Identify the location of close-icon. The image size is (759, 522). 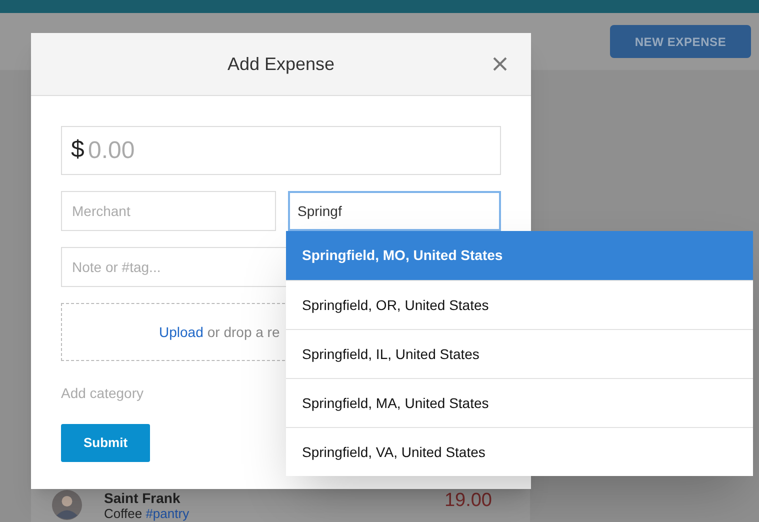
(500, 64).